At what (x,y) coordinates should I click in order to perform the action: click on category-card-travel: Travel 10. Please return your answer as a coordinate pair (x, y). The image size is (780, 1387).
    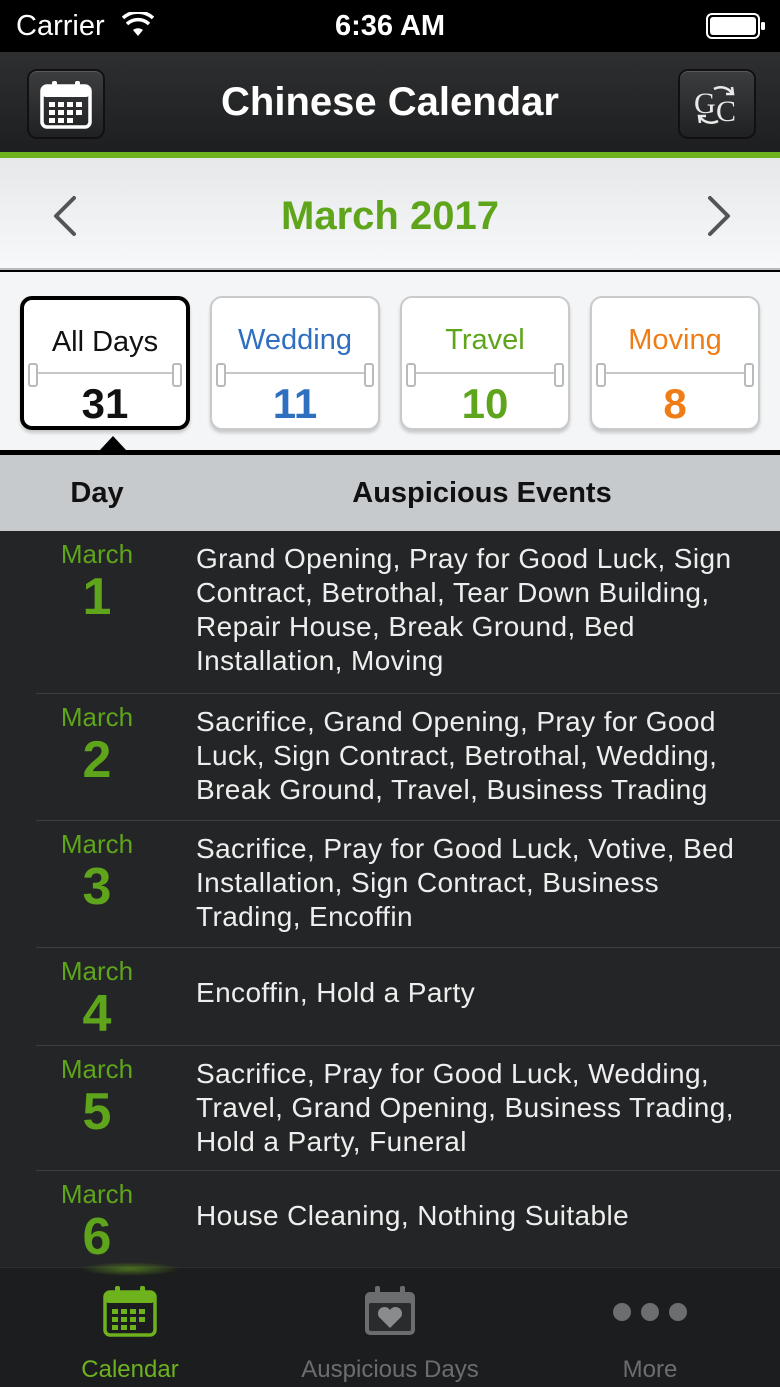
    Looking at the image, I should click on (485, 363).